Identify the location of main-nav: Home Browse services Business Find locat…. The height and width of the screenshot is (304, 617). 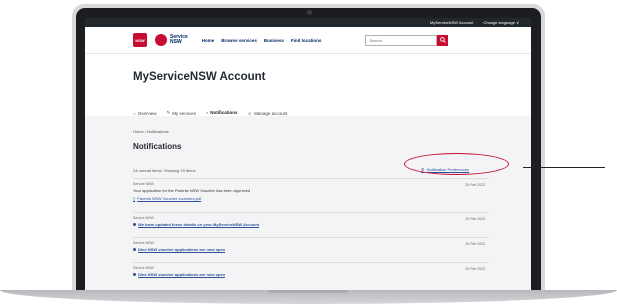
(262, 40).